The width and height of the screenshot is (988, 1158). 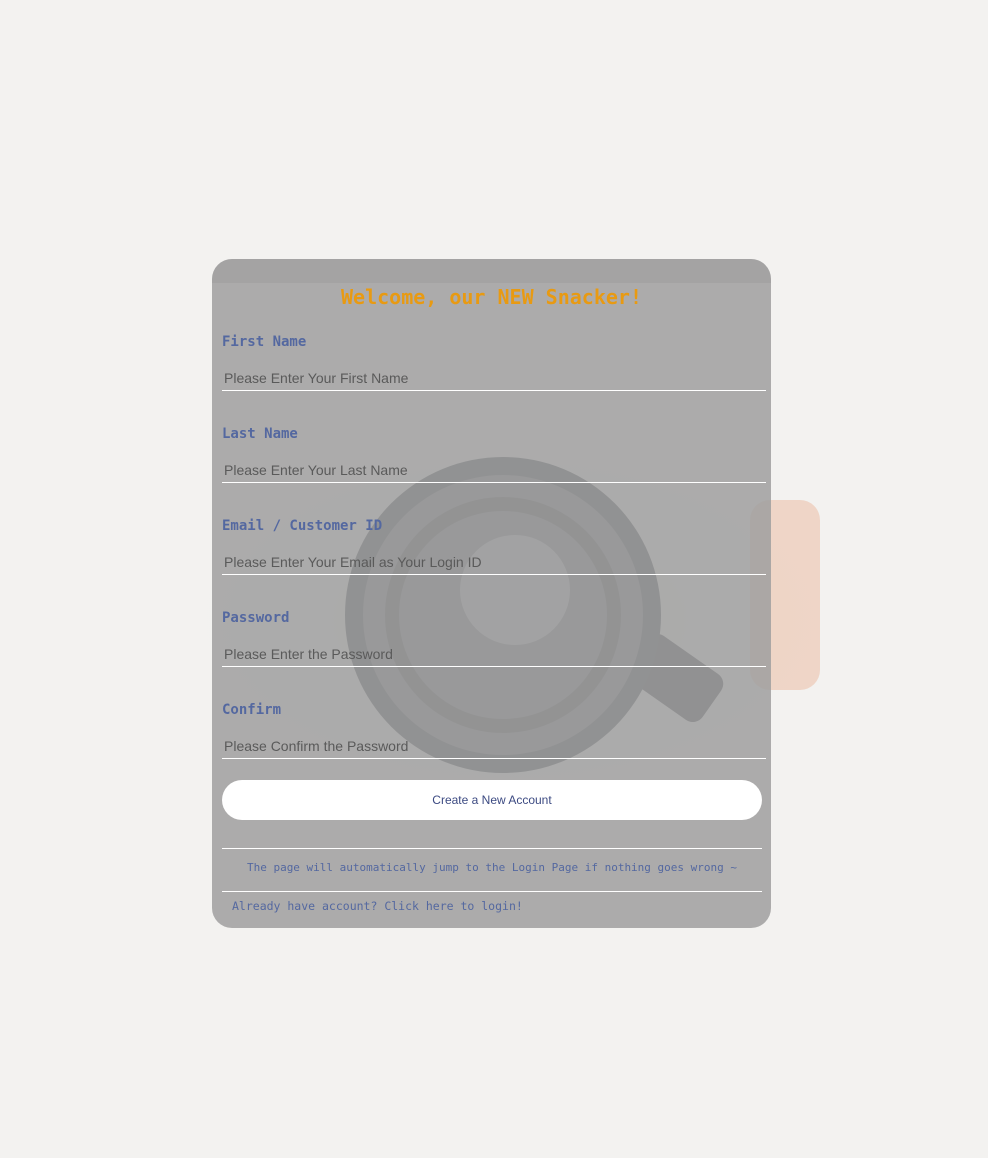 What do you see at coordinates (491, 271) in the screenshot?
I see `card-header-band` at bounding box center [491, 271].